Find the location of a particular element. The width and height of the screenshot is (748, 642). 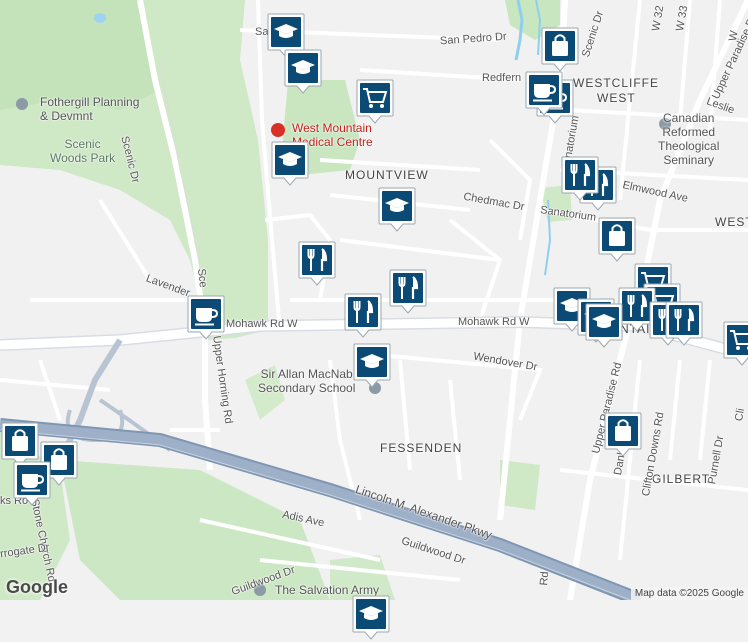

place-label-fothergill: Fothergill Planning & Devmnt is located at coordinates (89, 109).